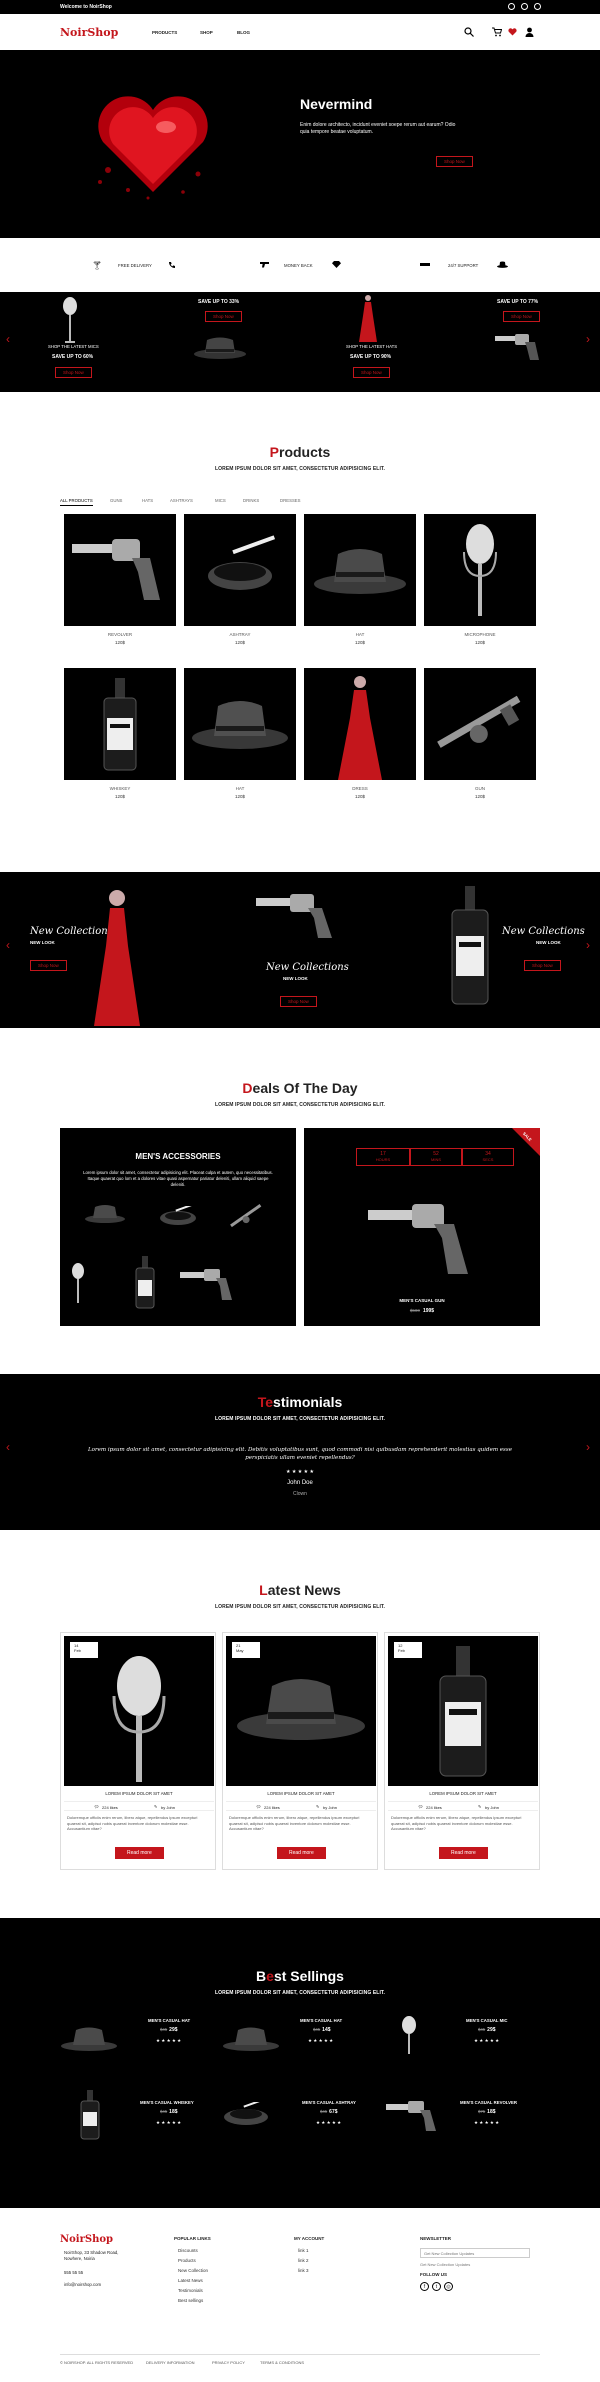 This screenshot has width=600, height=2382. Describe the element at coordinates (521, 316) in the screenshot. I see `promo-item-4-button: Shop Now` at that location.